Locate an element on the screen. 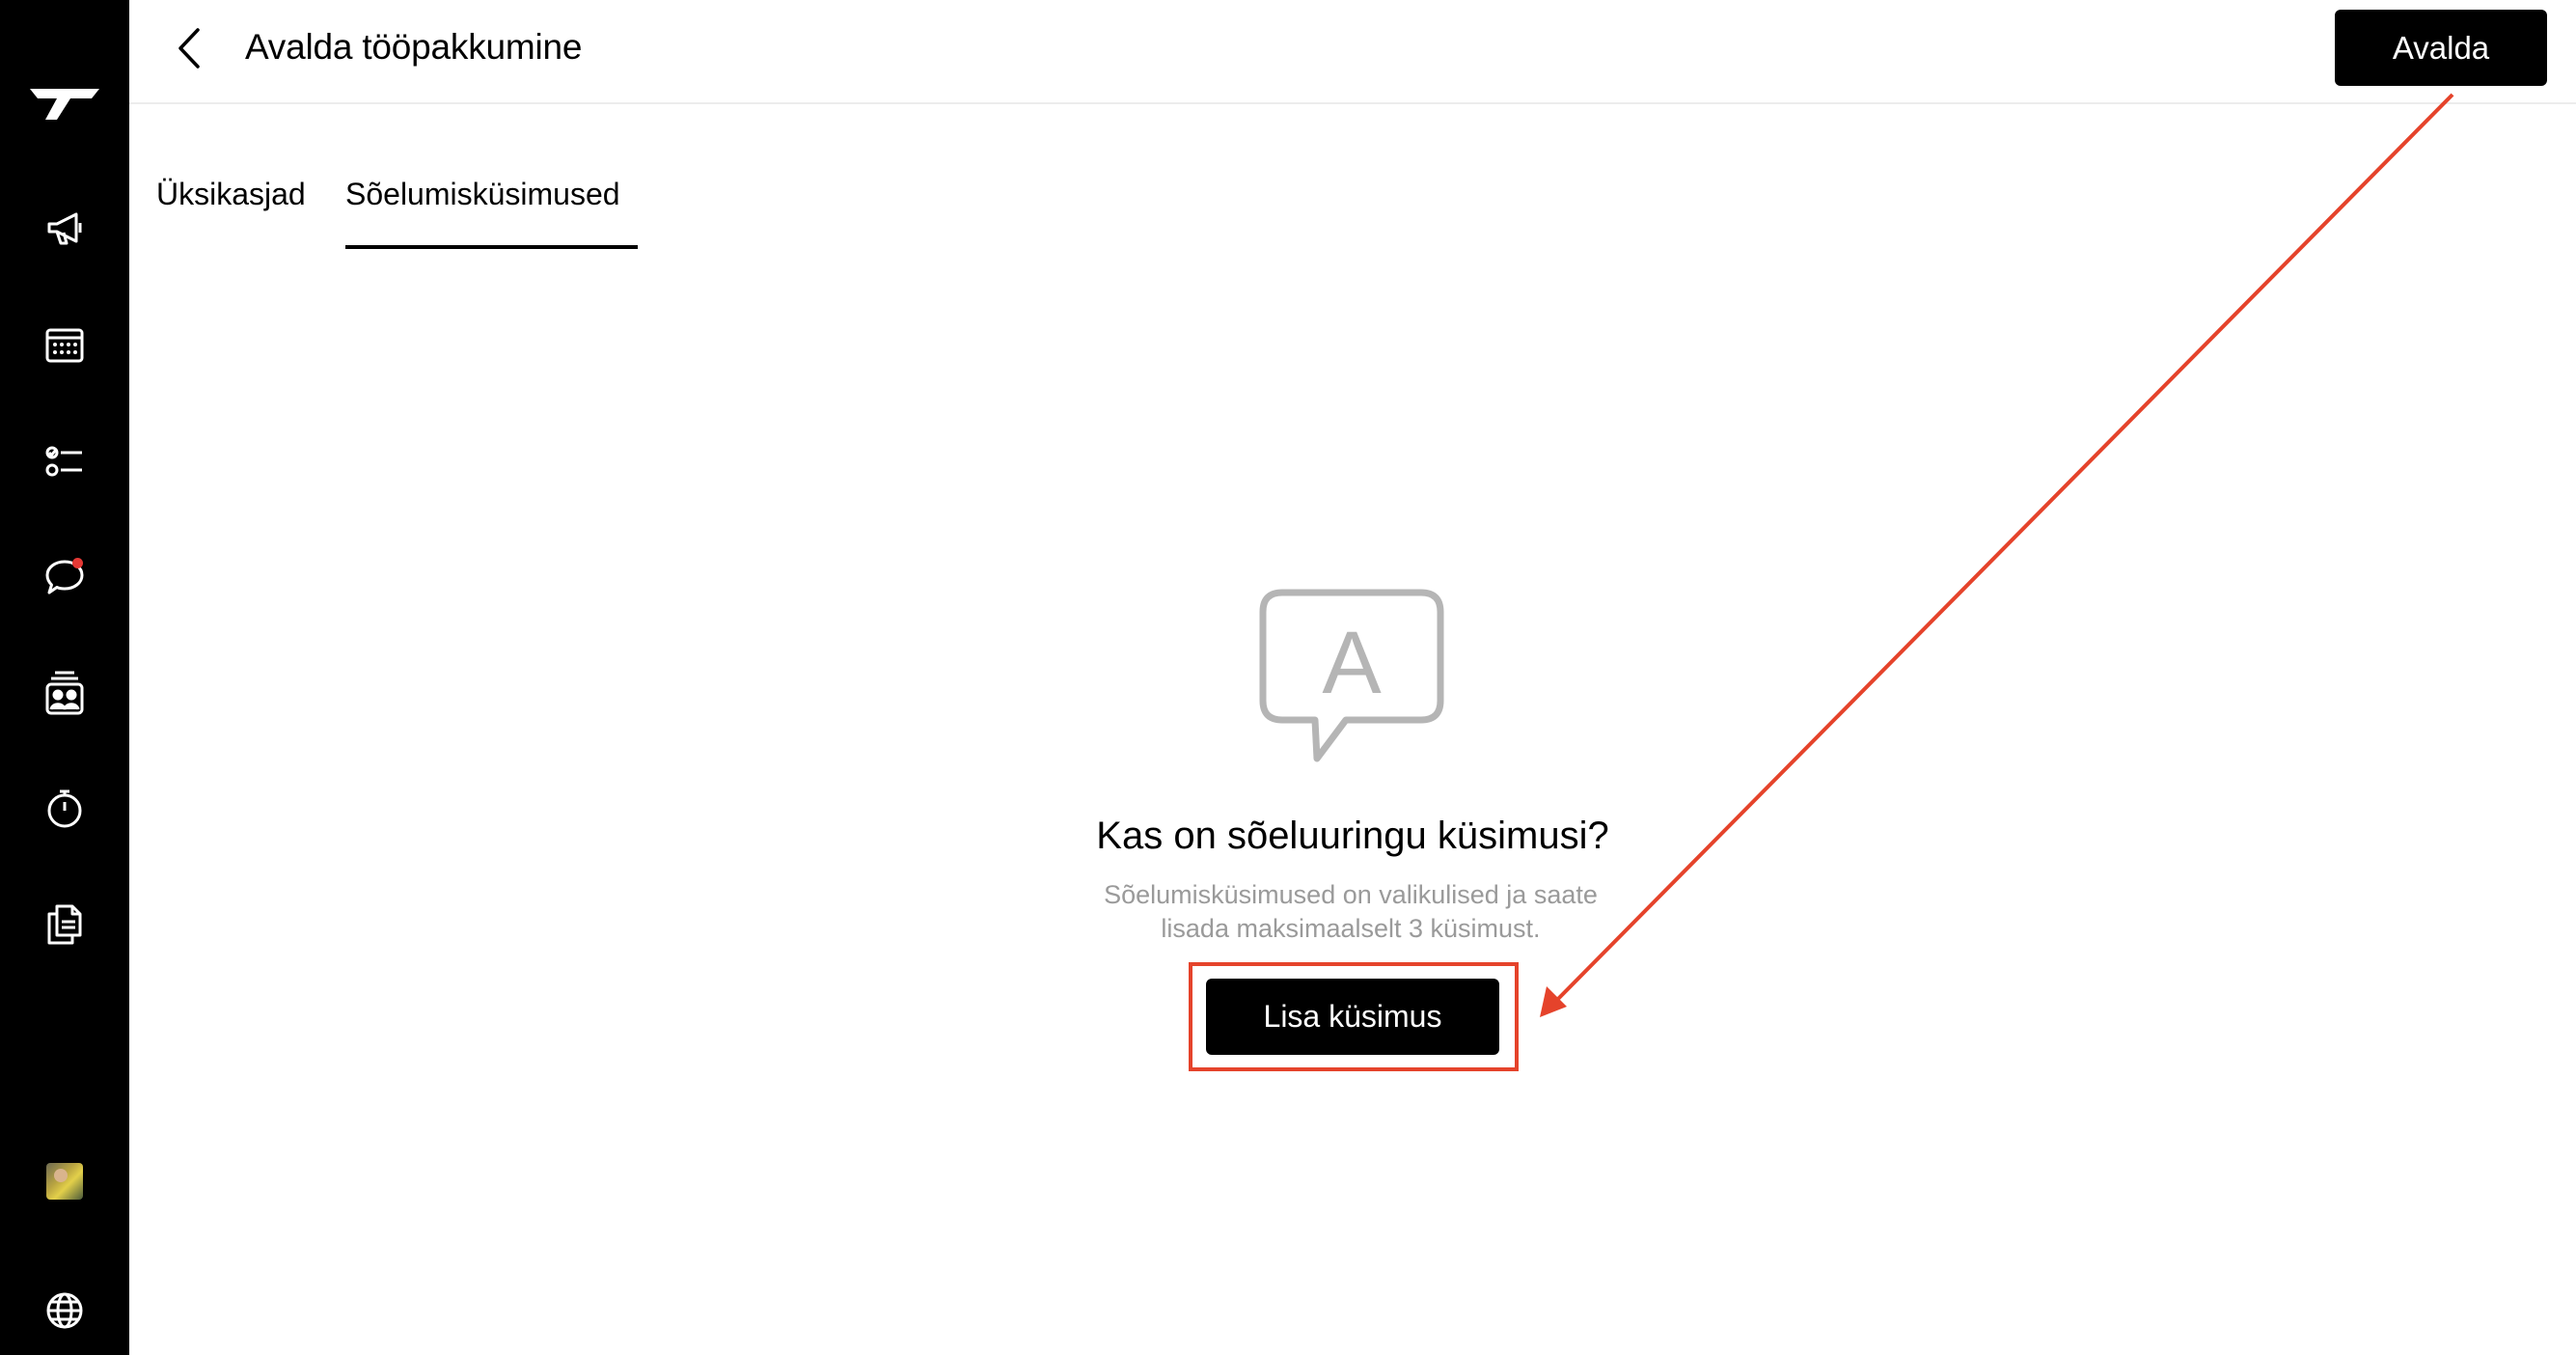 This screenshot has height=1355, width=2576. chevron-left-icon is located at coordinates (189, 48).